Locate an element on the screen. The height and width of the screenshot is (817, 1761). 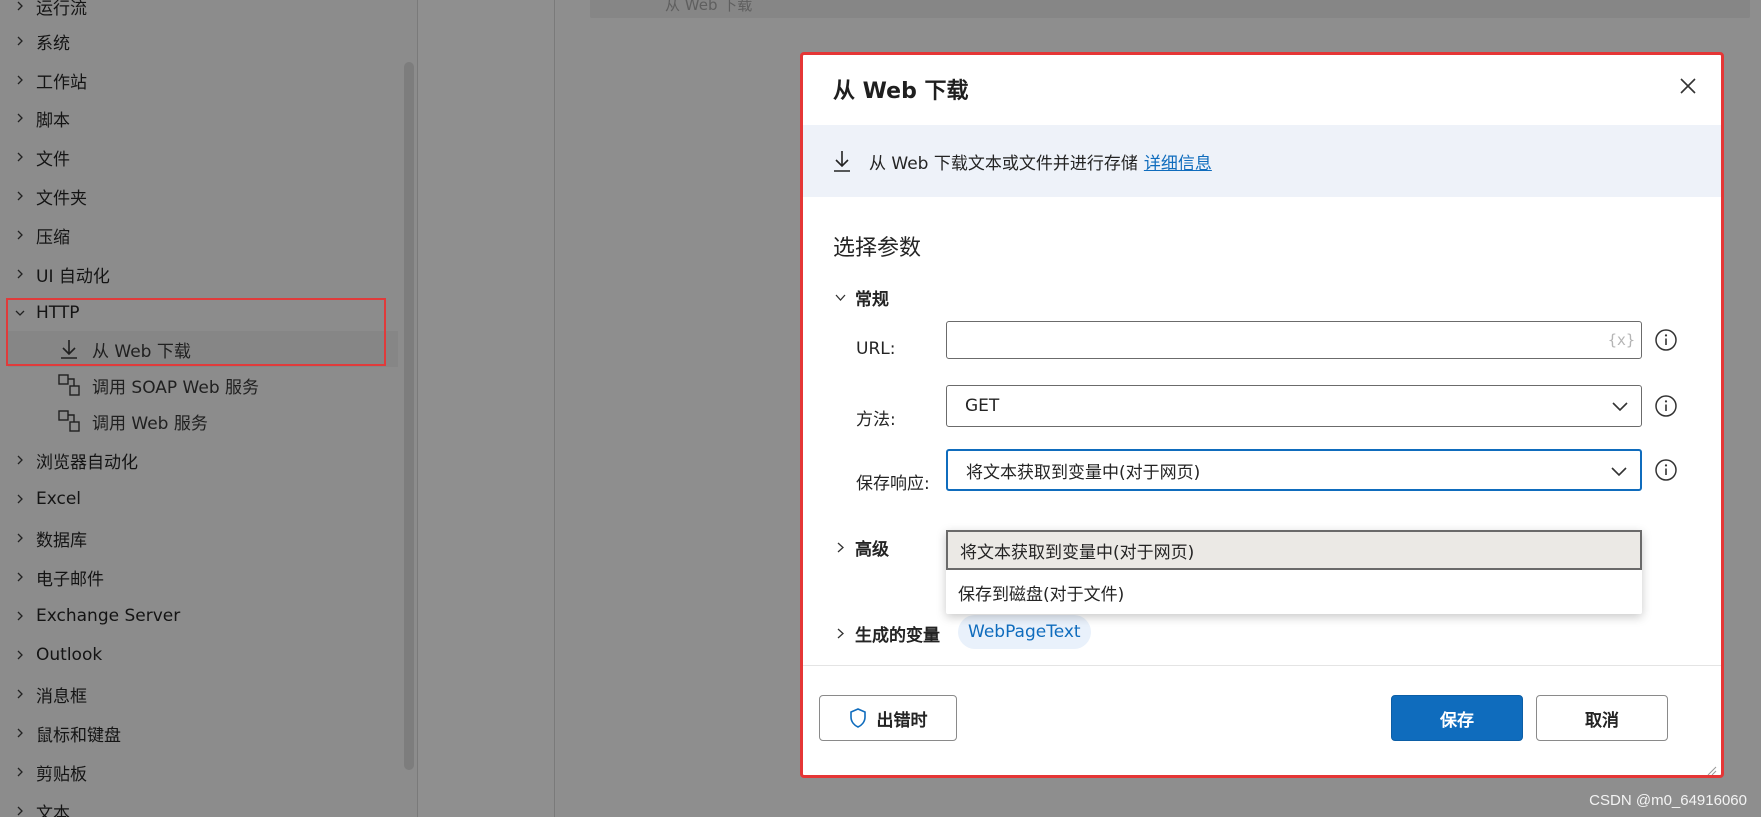
tree-group-label: 剪贴板 is located at coordinates (61, 774).